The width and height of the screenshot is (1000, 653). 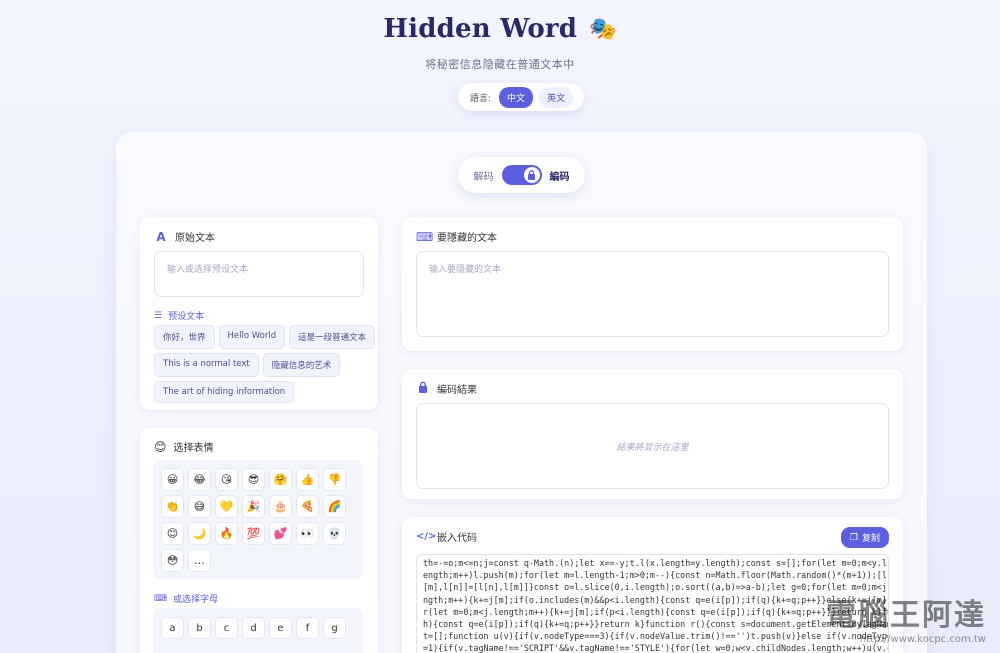 I want to click on mode-toggle: 解码 編码, so click(x=521, y=175).